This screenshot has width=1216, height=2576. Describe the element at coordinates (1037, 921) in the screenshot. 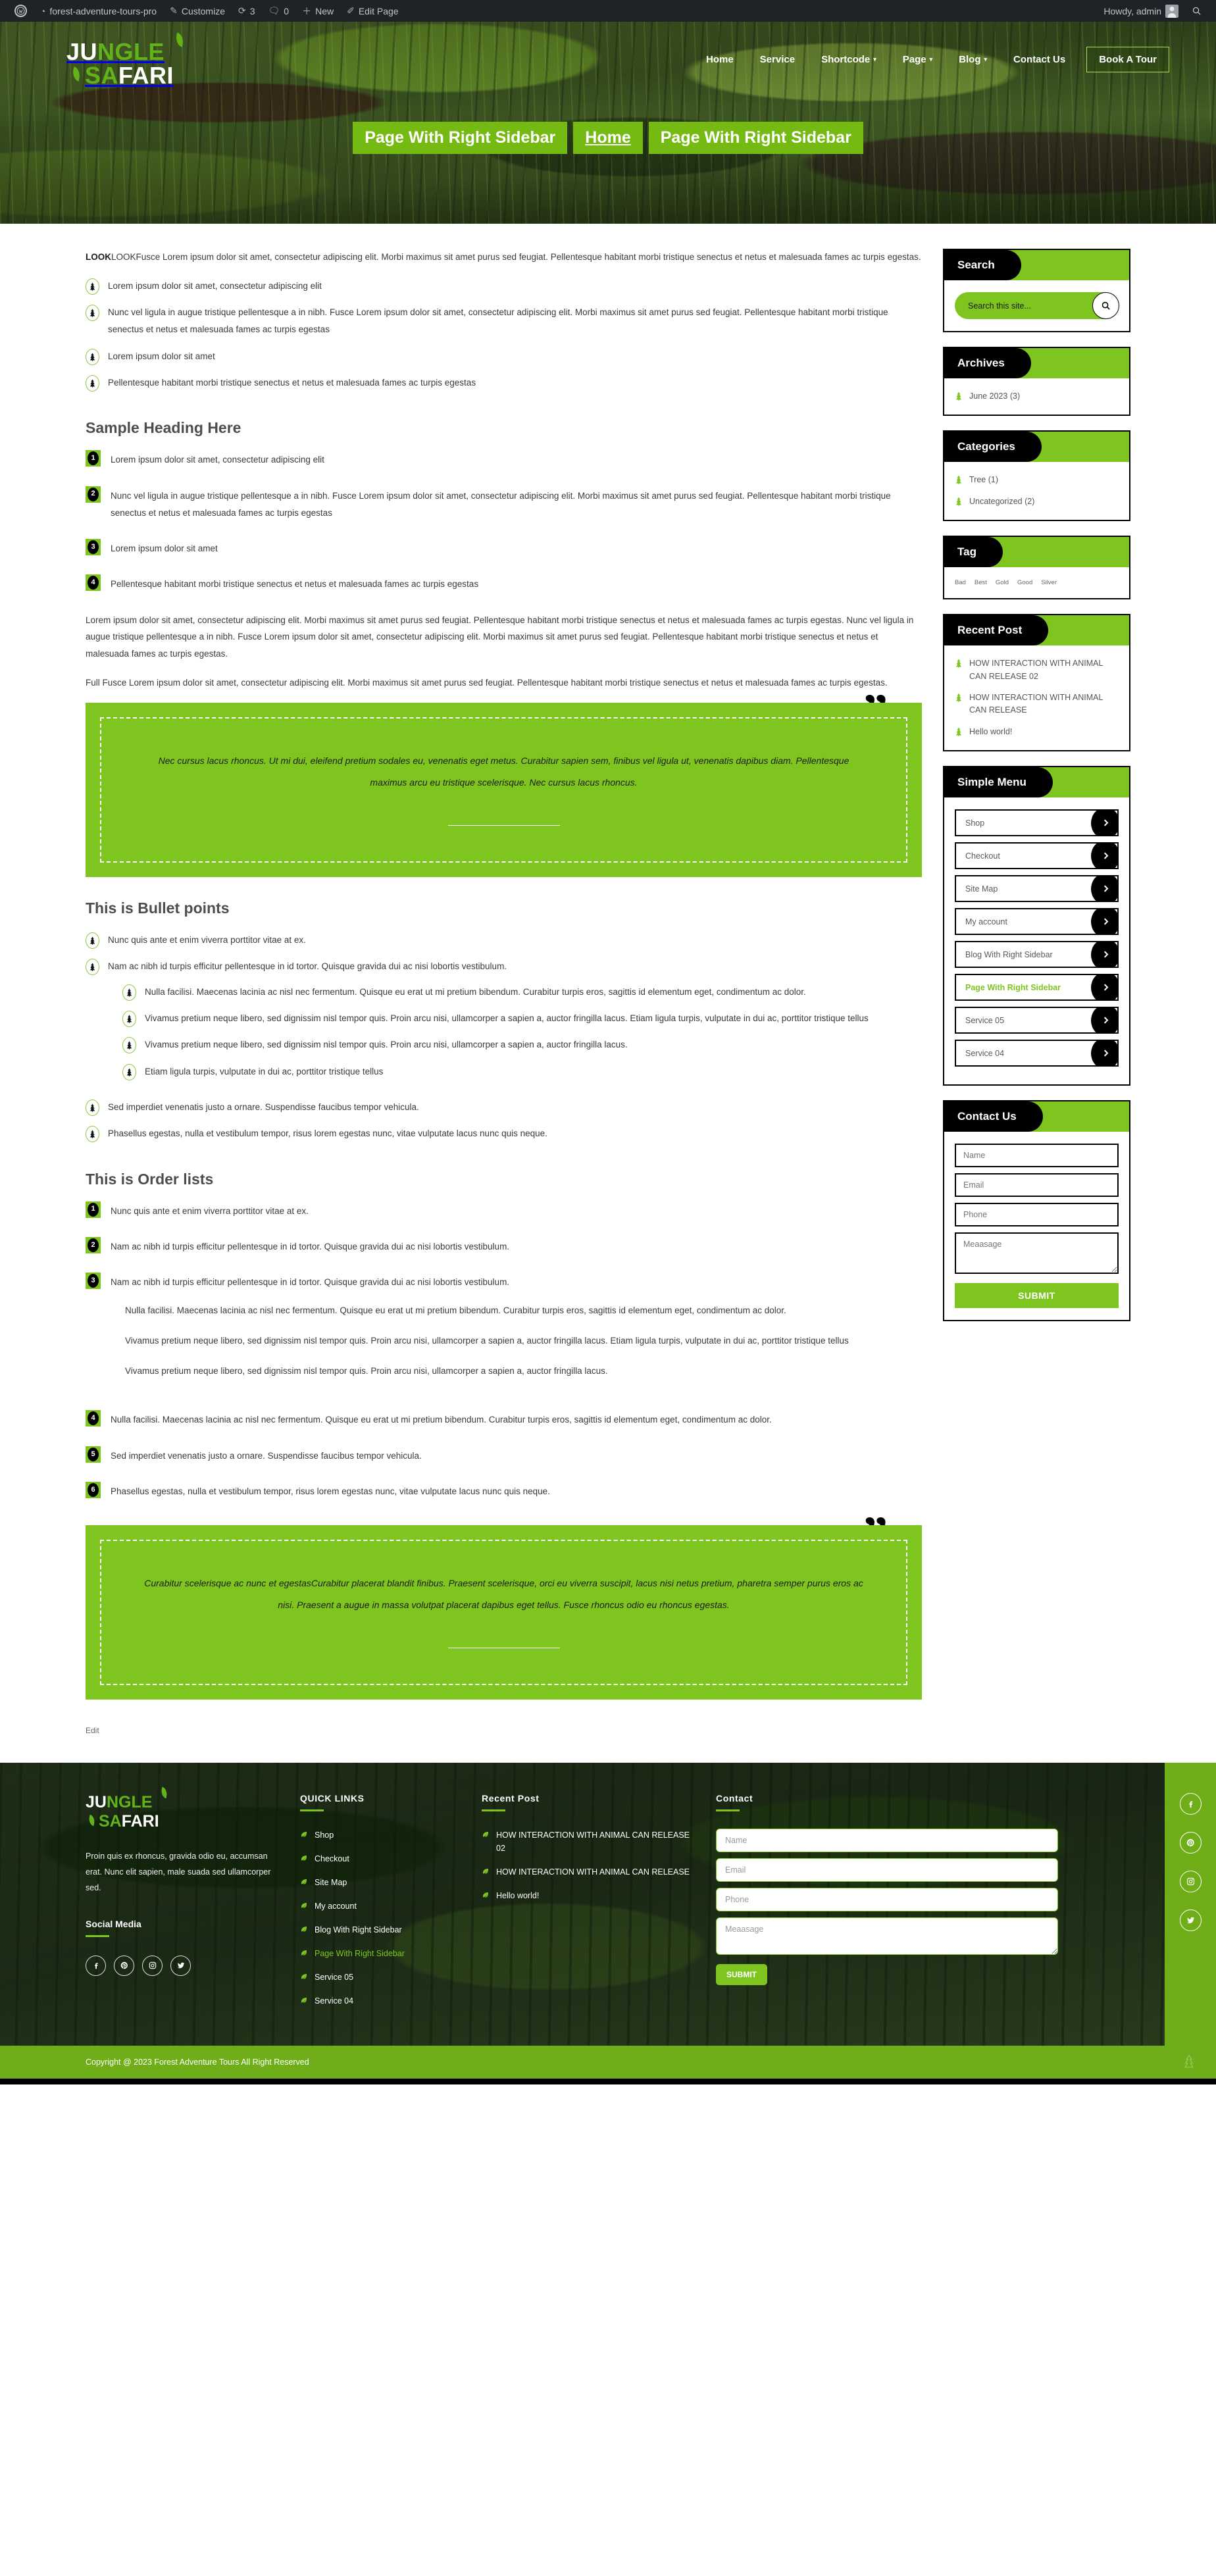

I see `menu-item-my-account: My account` at that location.